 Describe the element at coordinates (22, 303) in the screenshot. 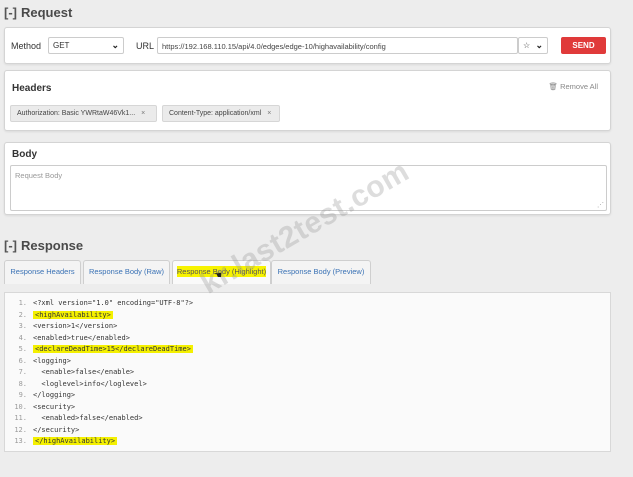

I see `line-number: 1.` at that location.